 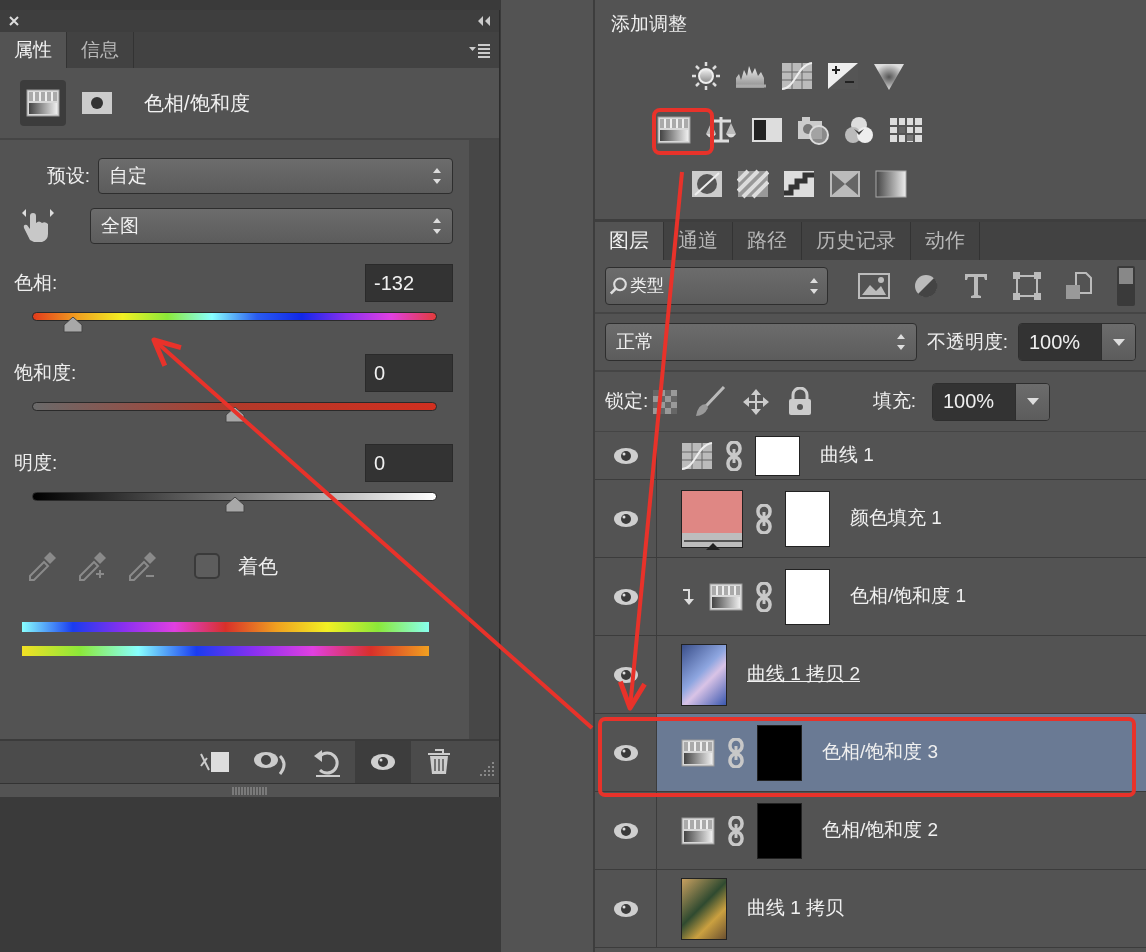 What do you see at coordinates (856, 241) in the screenshot?
I see `panel-tab: 历史记录` at bounding box center [856, 241].